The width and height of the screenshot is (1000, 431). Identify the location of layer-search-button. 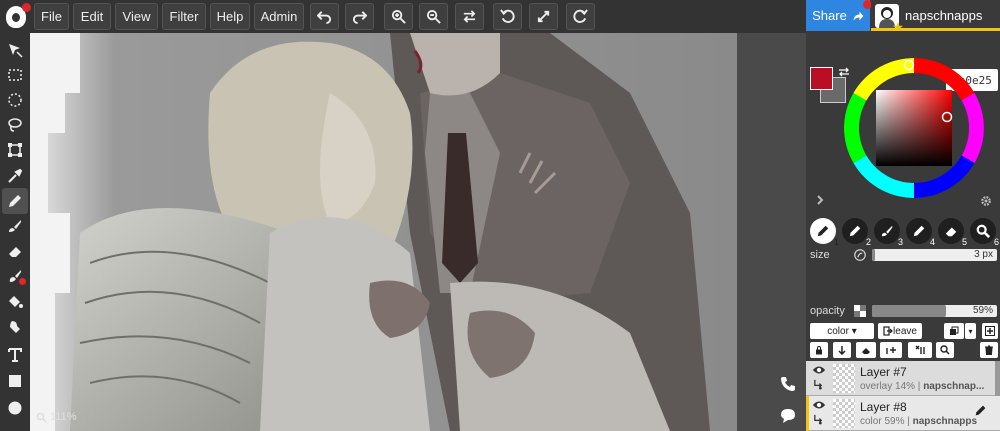
(945, 350).